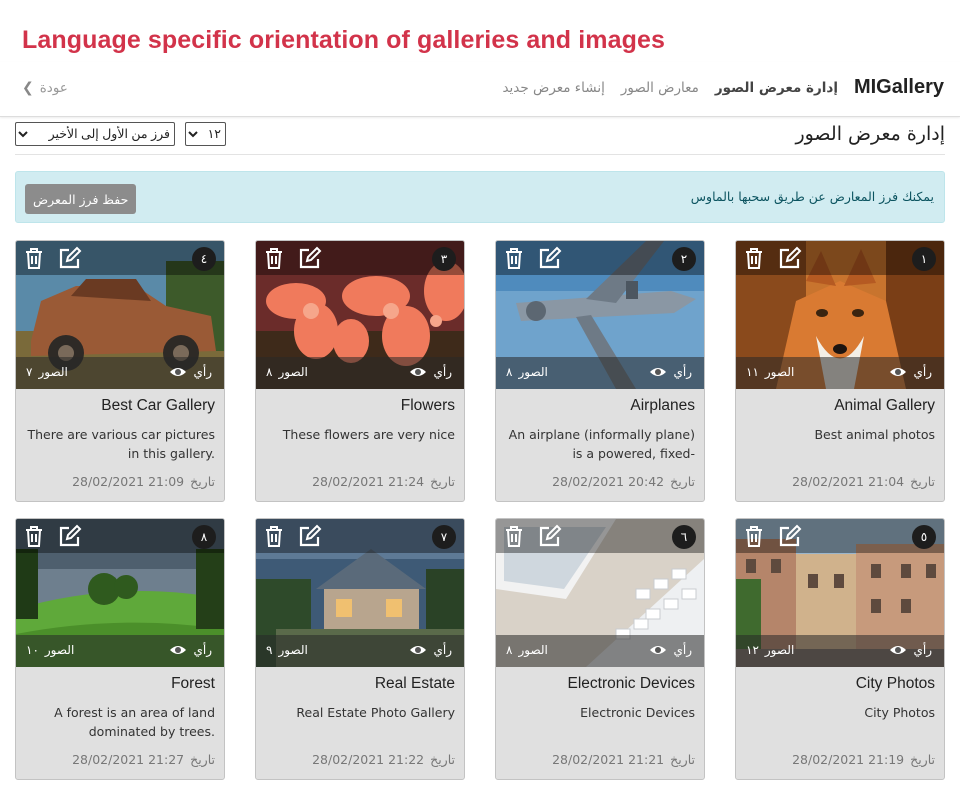 This screenshot has width=960, height=788. Describe the element at coordinates (684, 259) in the screenshot. I see `order-badge: ٢` at that location.